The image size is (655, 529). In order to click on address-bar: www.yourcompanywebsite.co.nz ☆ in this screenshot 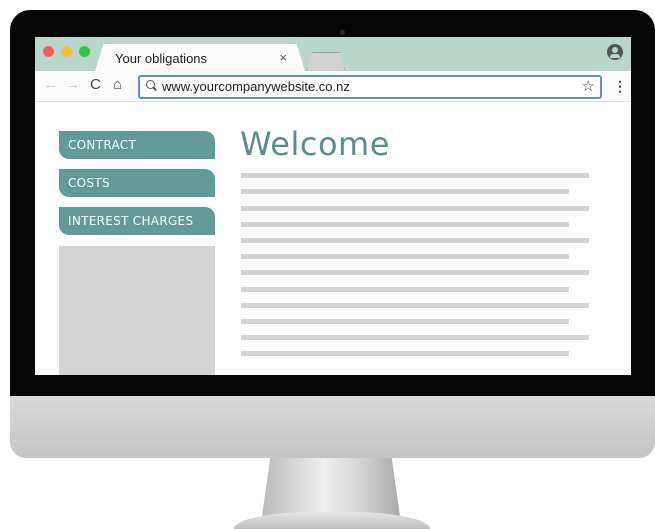, I will do `click(370, 87)`.